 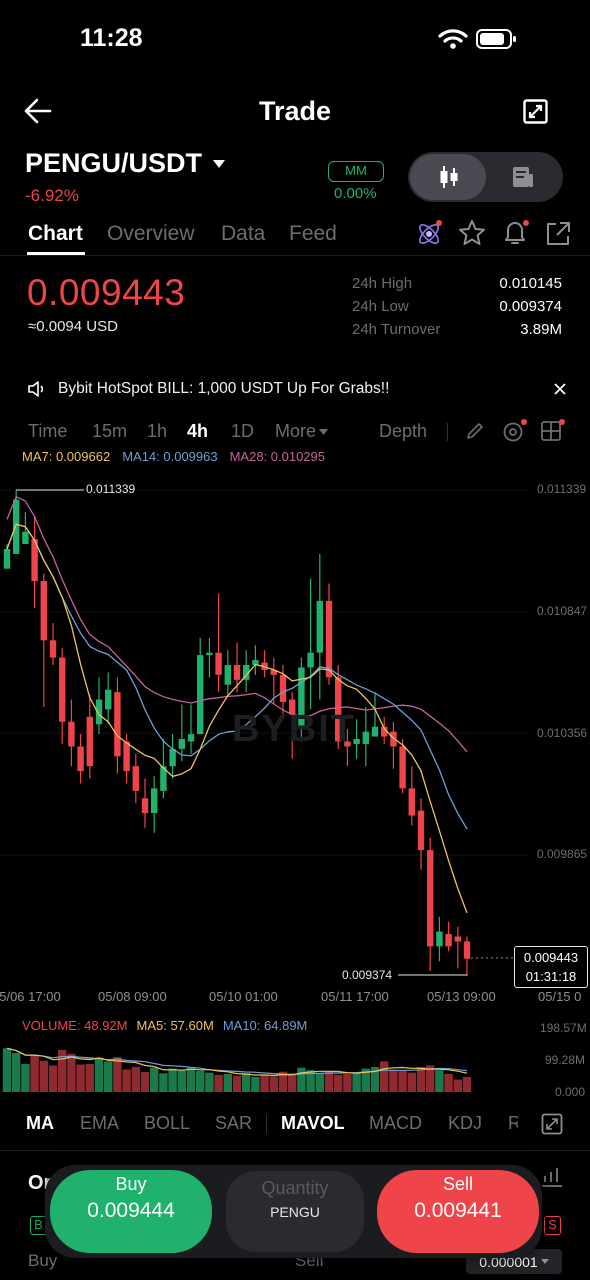 What do you see at coordinates (535, 111) in the screenshot?
I see `fullscreen-icon` at bounding box center [535, 111].